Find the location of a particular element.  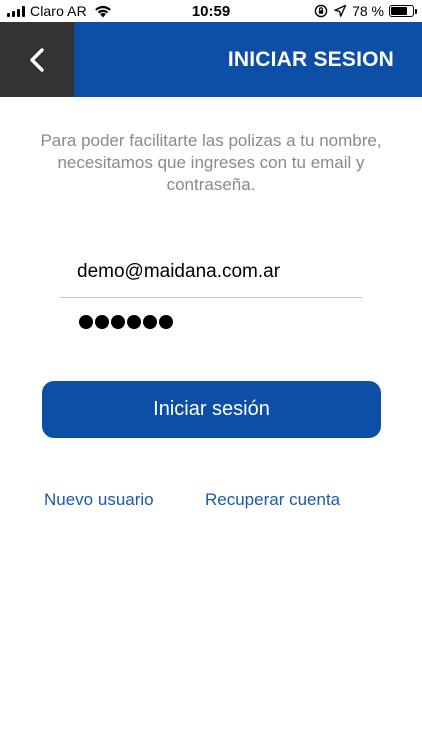

login-button: Iniciar sesión is located at coordinates (211, 409).